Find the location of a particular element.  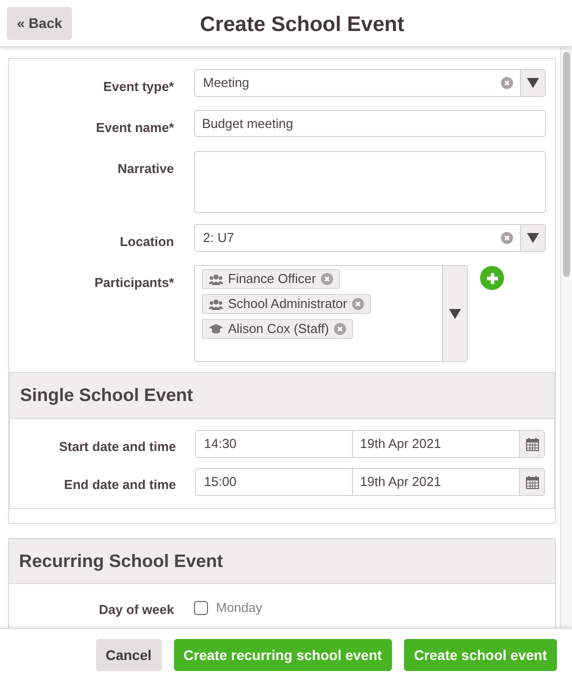

field-label: Event type* is located at coordinates (138, 86).